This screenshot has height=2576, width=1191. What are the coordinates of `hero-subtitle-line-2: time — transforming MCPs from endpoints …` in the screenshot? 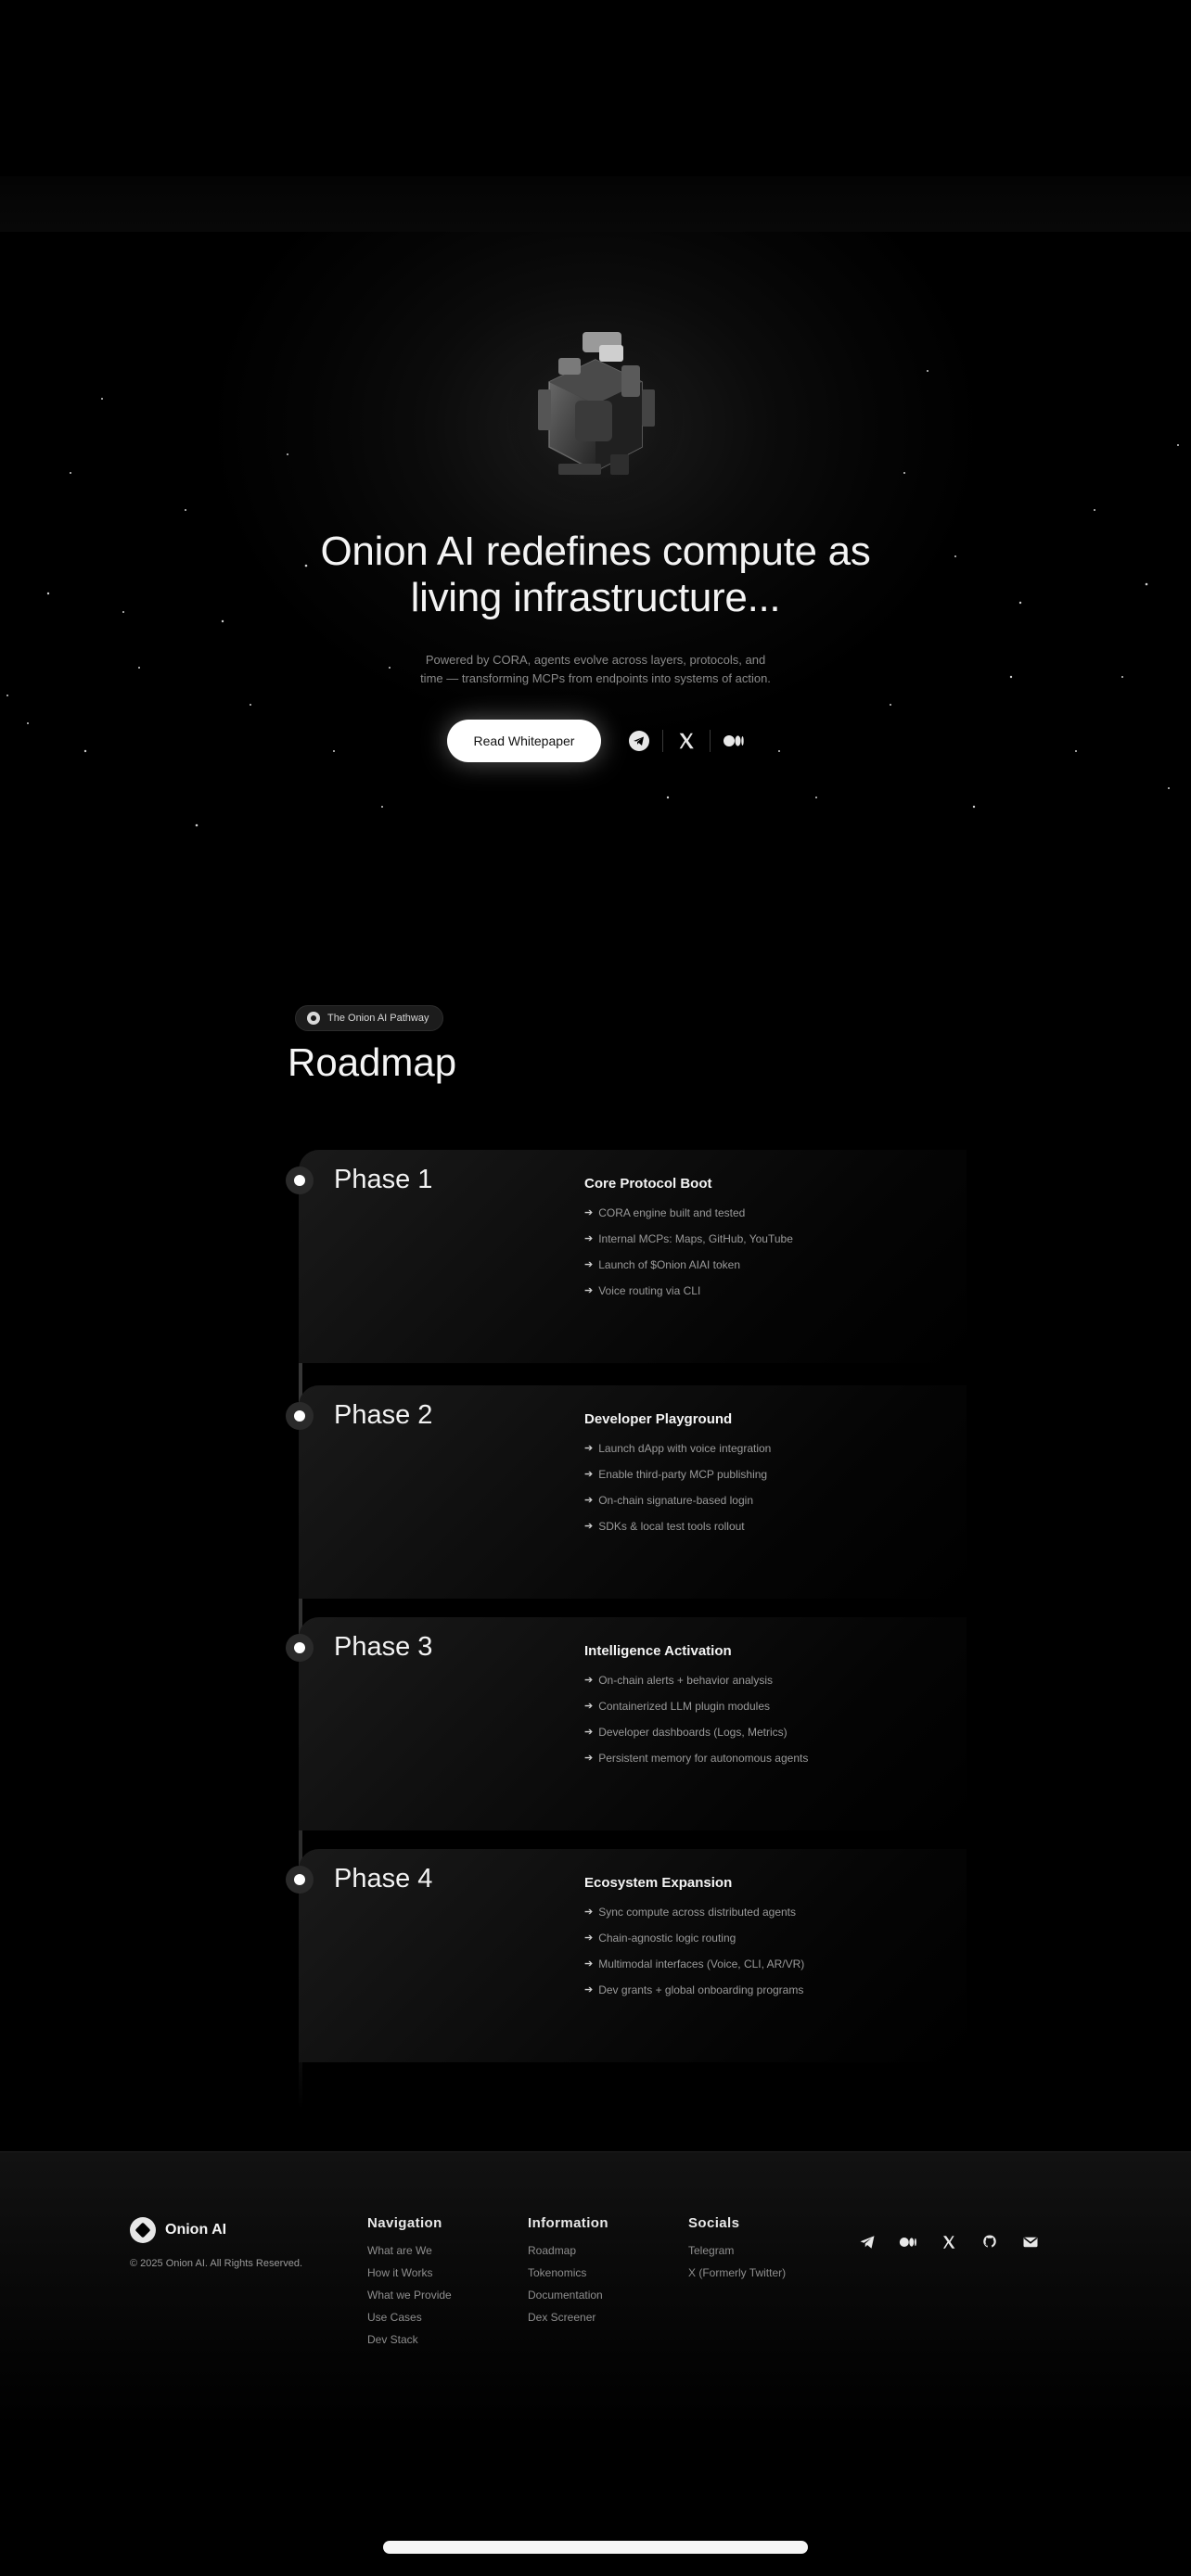 It's located at (595, 678).